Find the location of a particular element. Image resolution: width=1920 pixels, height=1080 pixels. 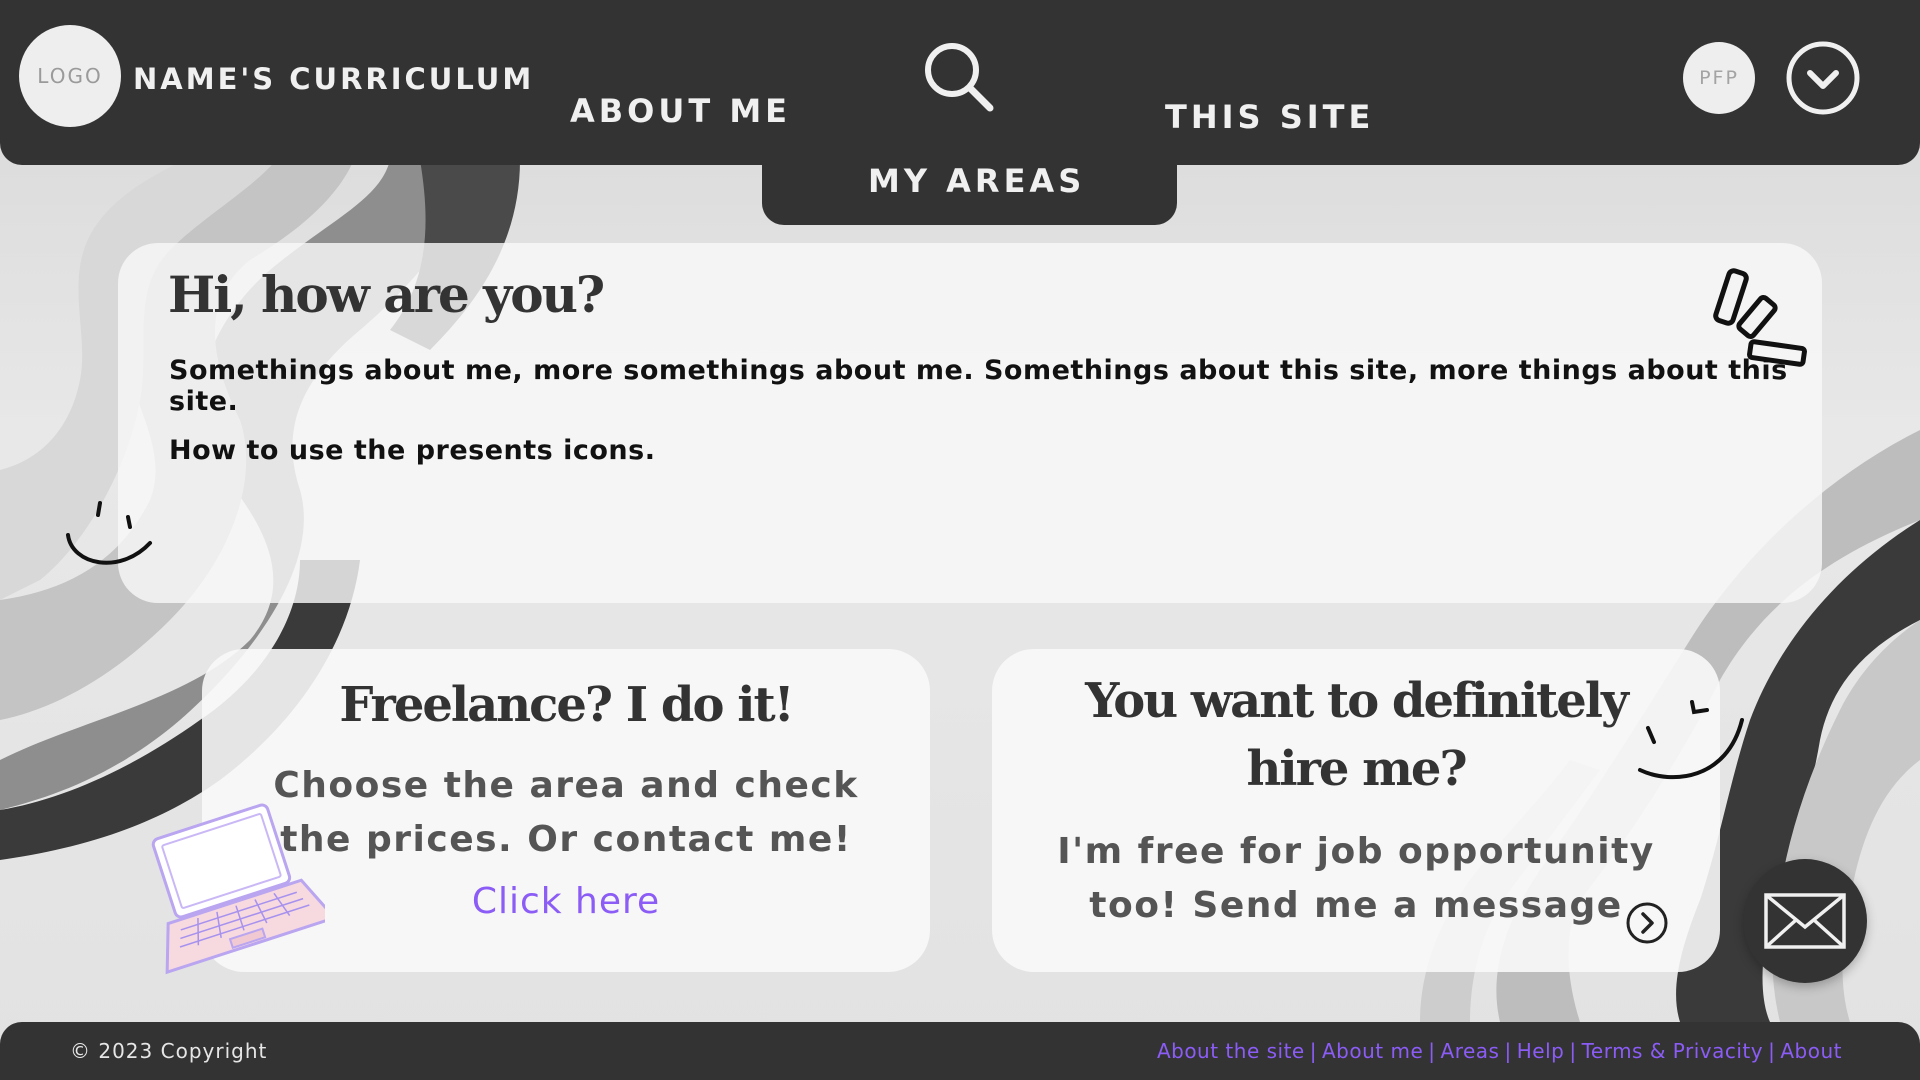

laptop-icon is located at coordinates (238, 889).